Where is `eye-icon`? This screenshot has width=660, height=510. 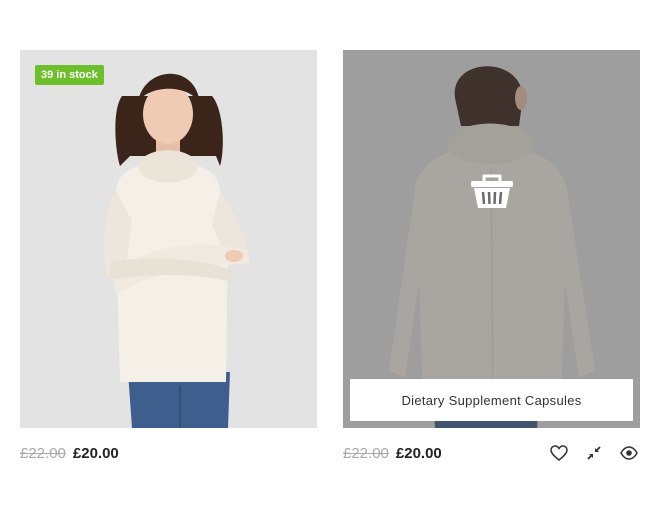
eye-icon is located at coordinates (629, 453).